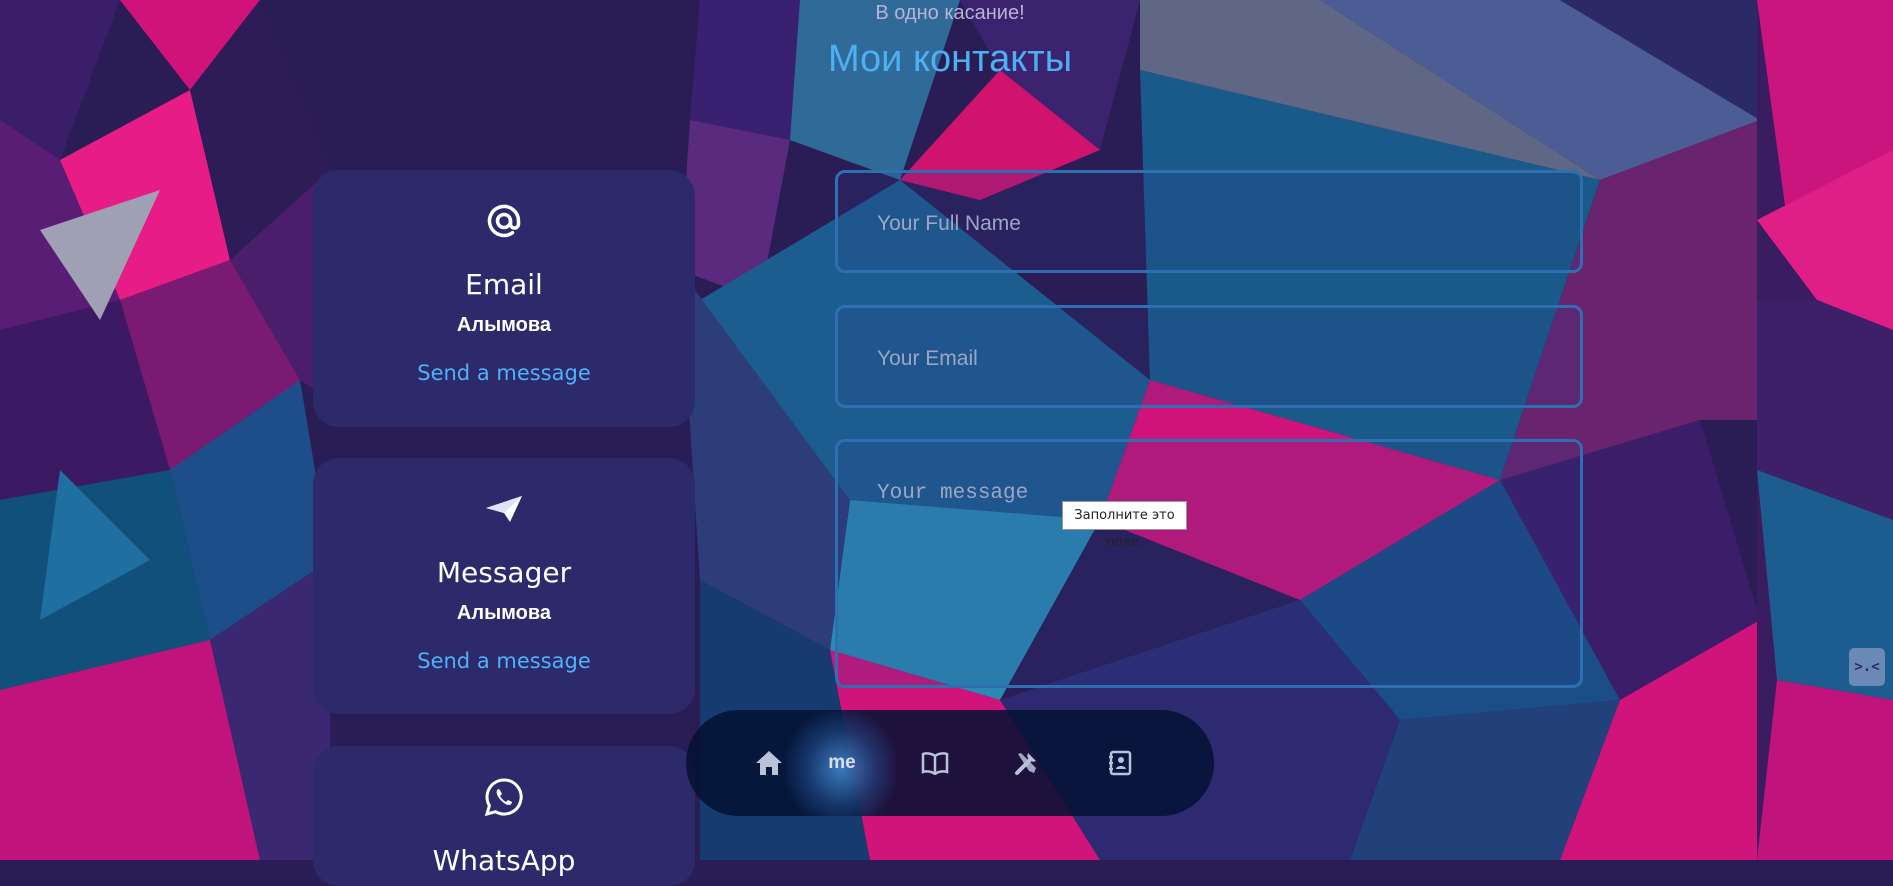 Image resolution: width=1893 pixels, height=886 pixels. Describe the element at coordinates (504, 860) in the screenshot. I see `card-title: WhatsApp` at that location.